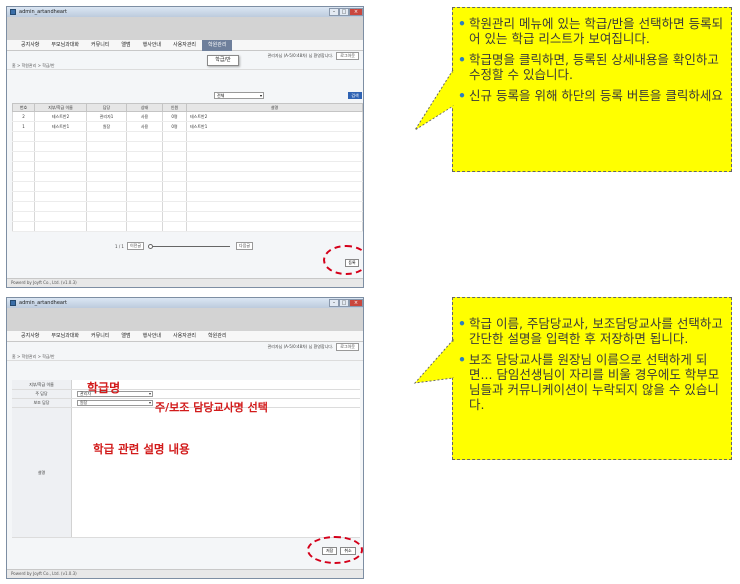 This screenshot has width=740, height=584. I want to click on label-class-name: 지부/학급 이름, so click(42, 384).